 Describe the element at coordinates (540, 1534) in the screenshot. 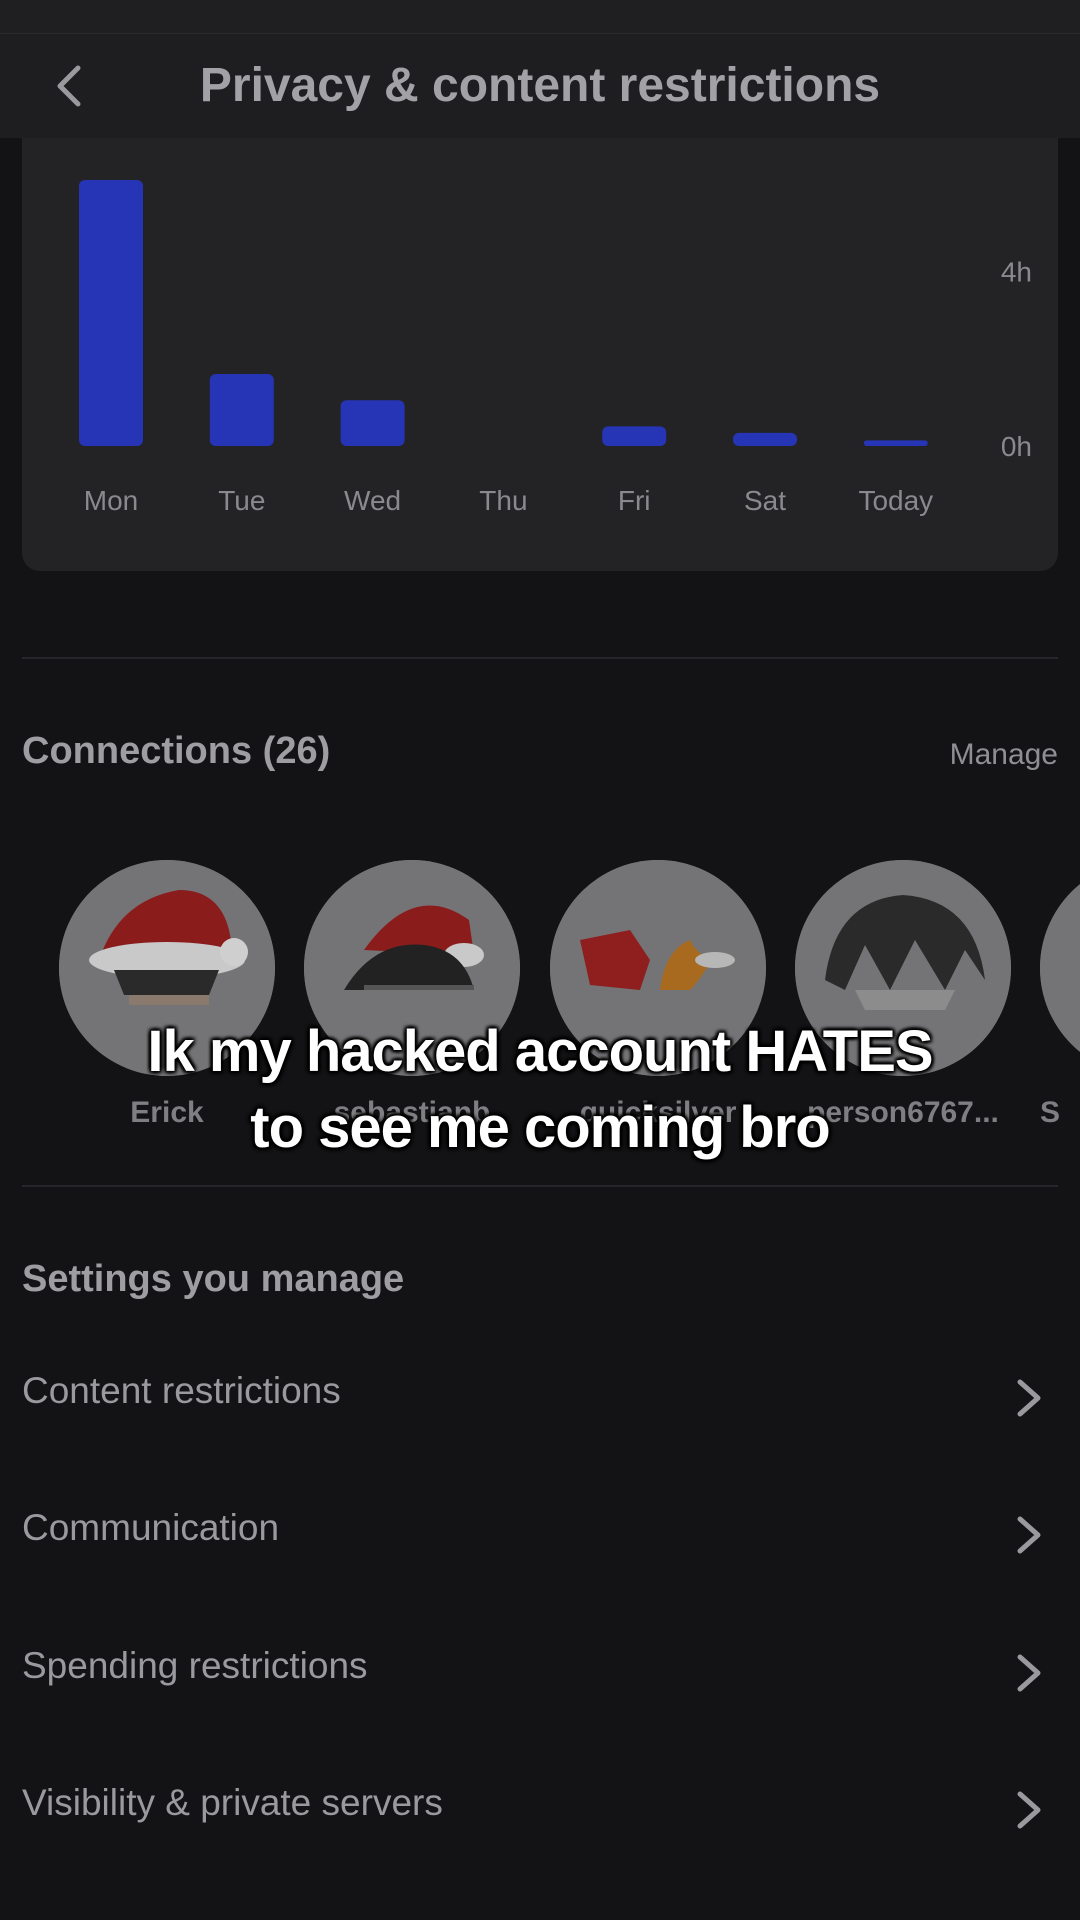

I see `setting-communication: Communication` at that location.